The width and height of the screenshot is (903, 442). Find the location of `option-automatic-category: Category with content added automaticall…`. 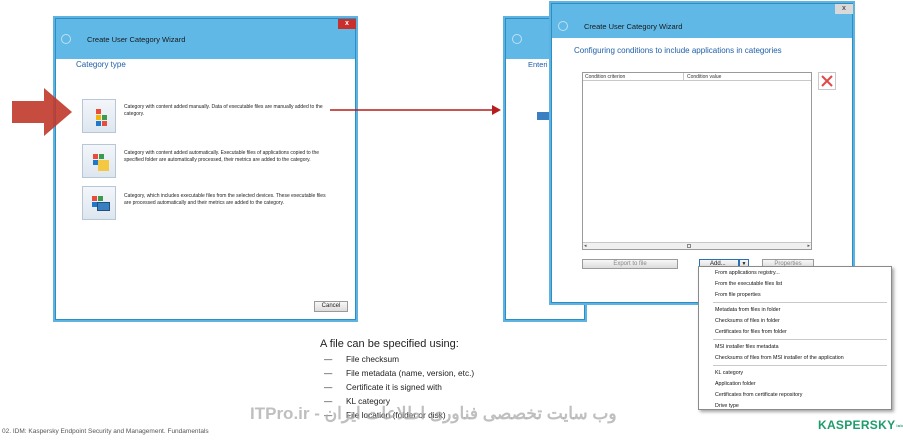

option-automatic-category: Category with content added automaticall… is located at coordinates (212, 162).